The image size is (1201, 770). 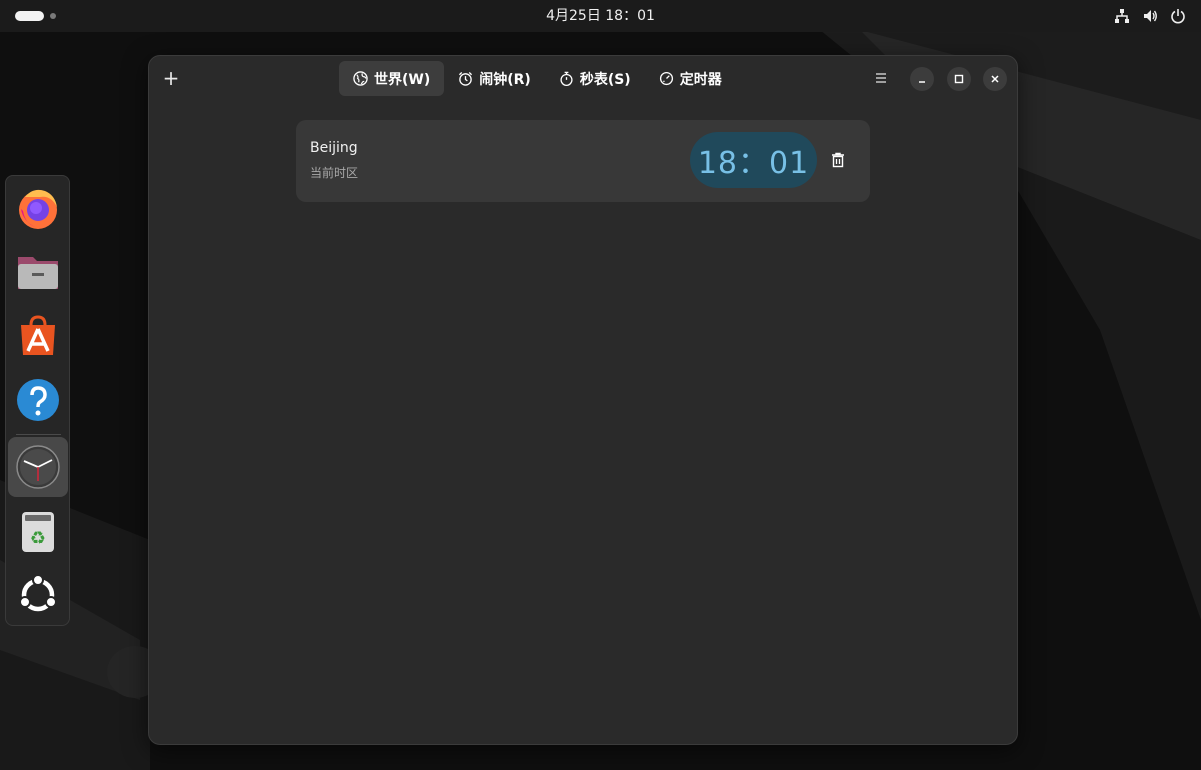 What do you see at coordinates (38, 467) in the screenshot?
I see `clocks-icon` at bounding box center [38, 467].